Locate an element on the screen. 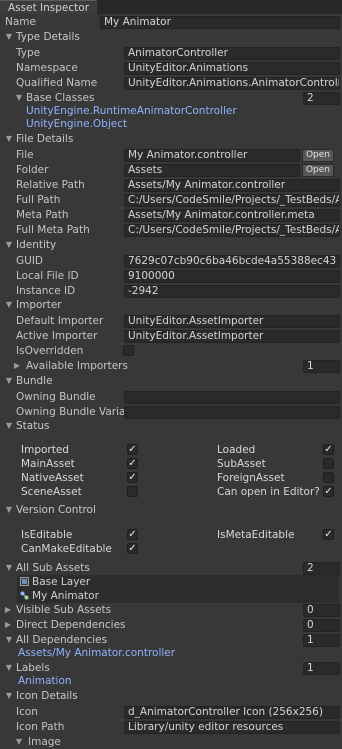 This screenshot has width=342, height=749. type-label: Type is located at coordinates (28, 53).